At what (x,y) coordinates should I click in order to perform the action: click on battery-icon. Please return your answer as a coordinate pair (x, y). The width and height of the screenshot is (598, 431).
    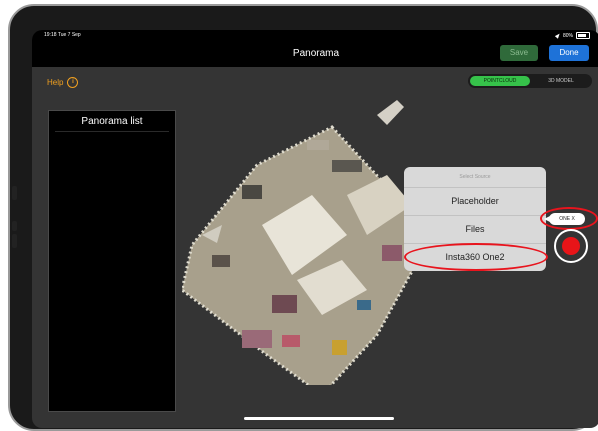
    Looking at the image, I should click on (583, 35).